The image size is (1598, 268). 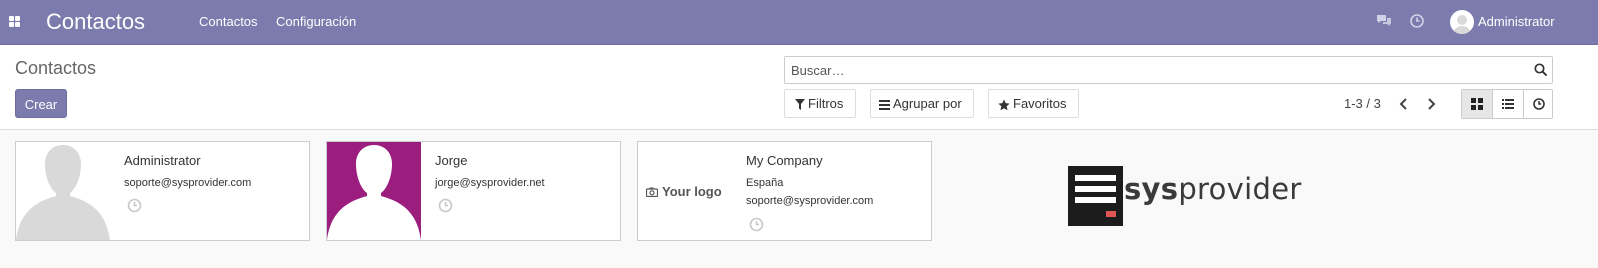 I want to click on create-button: Crear, so click(x=41, y=103).